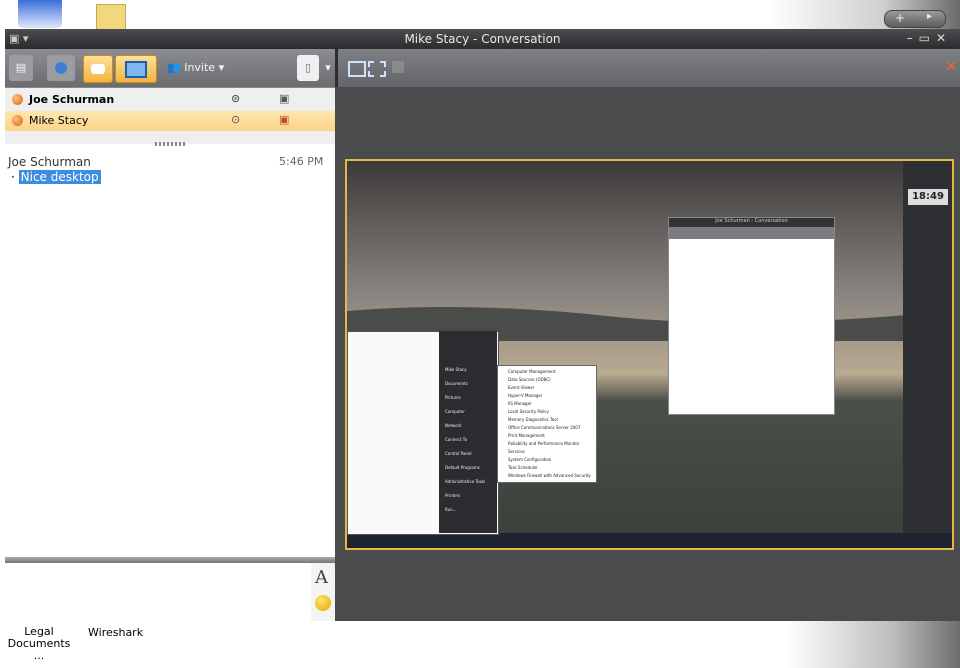  What do you see at coordinates (465, 481) in the screenshot?
I see `start-menu-item: Administrative Tools` at bounding box center [465, 481].